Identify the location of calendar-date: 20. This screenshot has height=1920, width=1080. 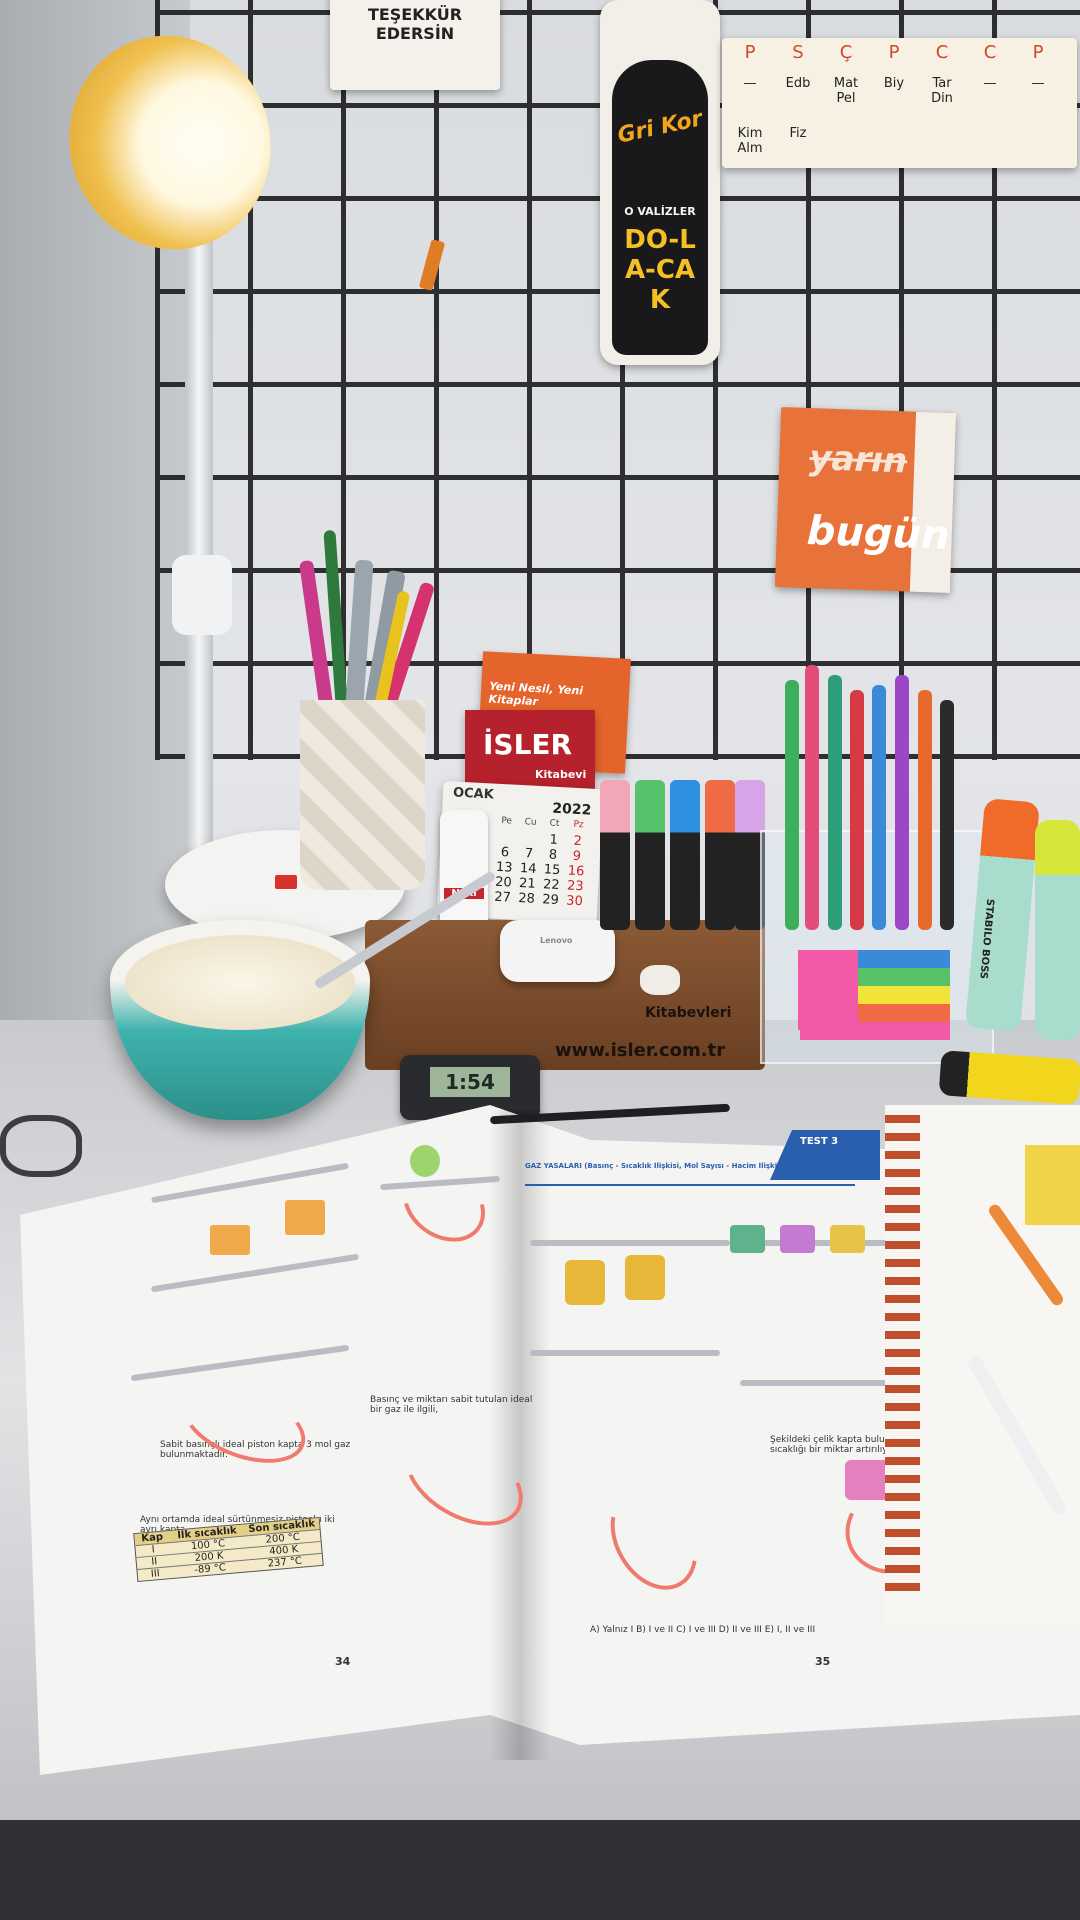
(503, 882).